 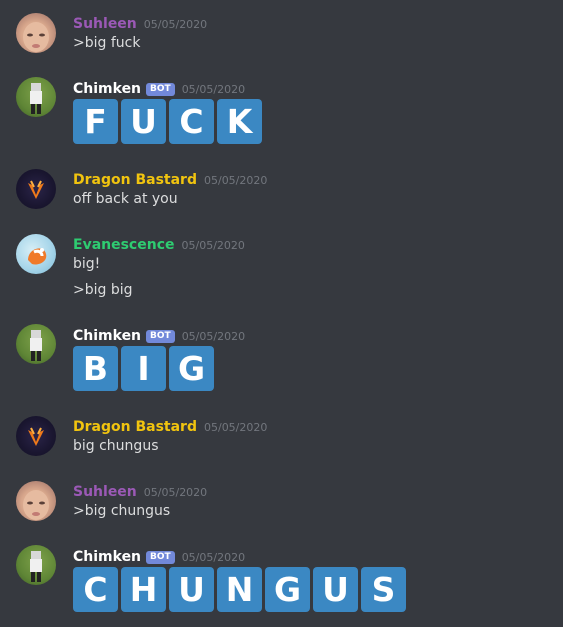 What do you see at coordinates (107, 43) in the screenshot?
I see `message-text: >big fuck` at bounding box center [107, 43].